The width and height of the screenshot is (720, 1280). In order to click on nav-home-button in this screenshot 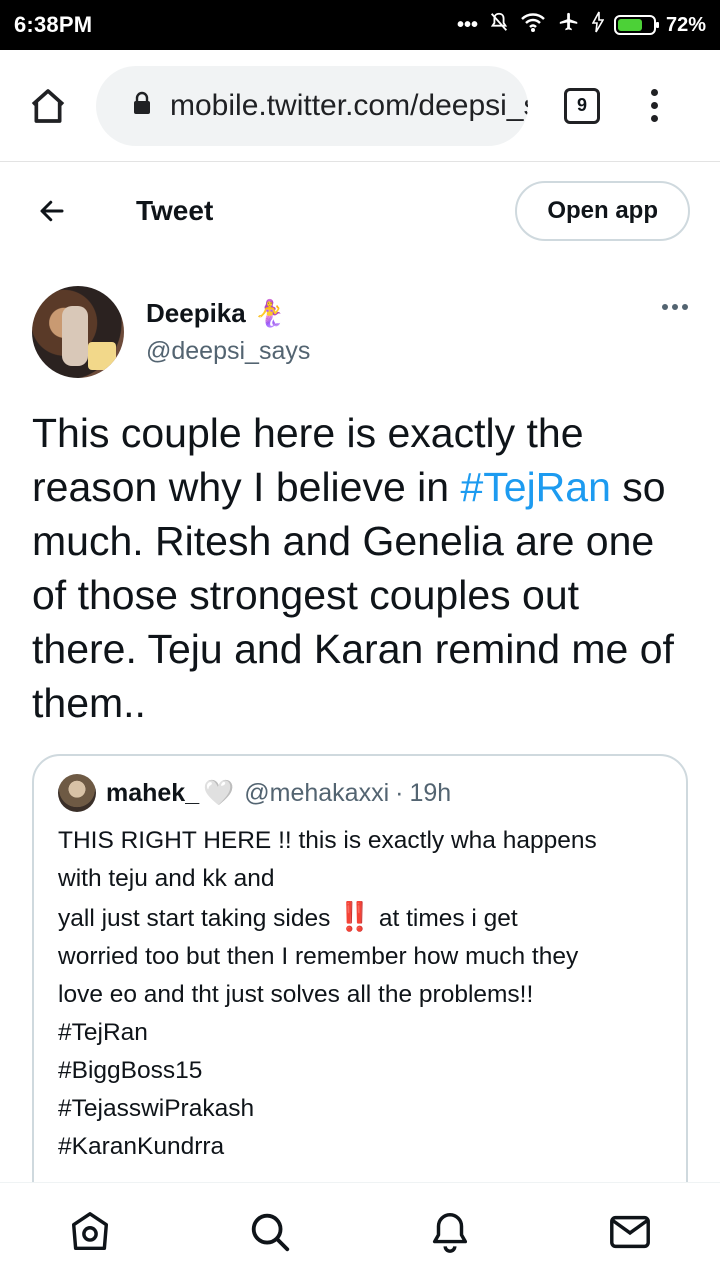, I will do `click(90, 1232)`.